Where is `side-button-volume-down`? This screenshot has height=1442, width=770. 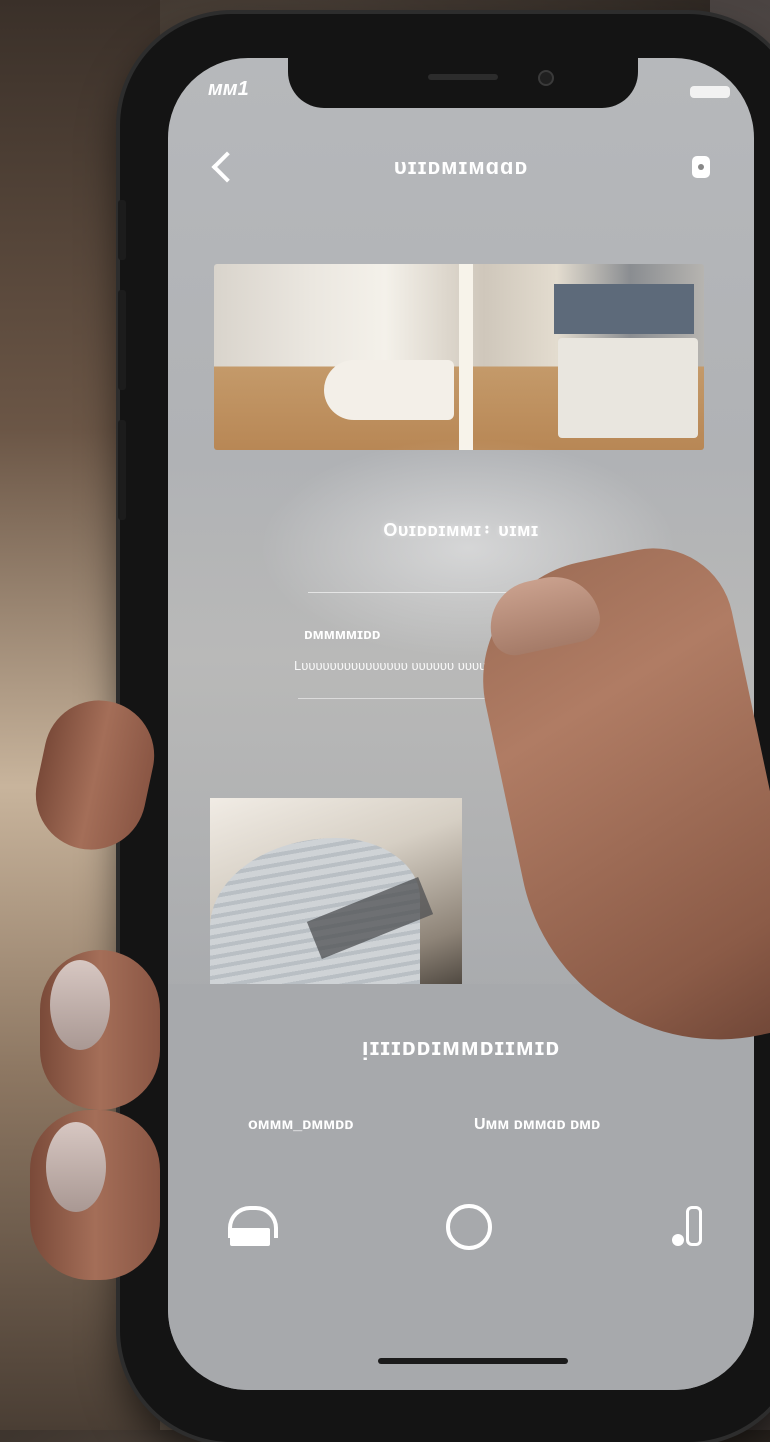 side-button-volume-down is located at coordinates (122, 470).